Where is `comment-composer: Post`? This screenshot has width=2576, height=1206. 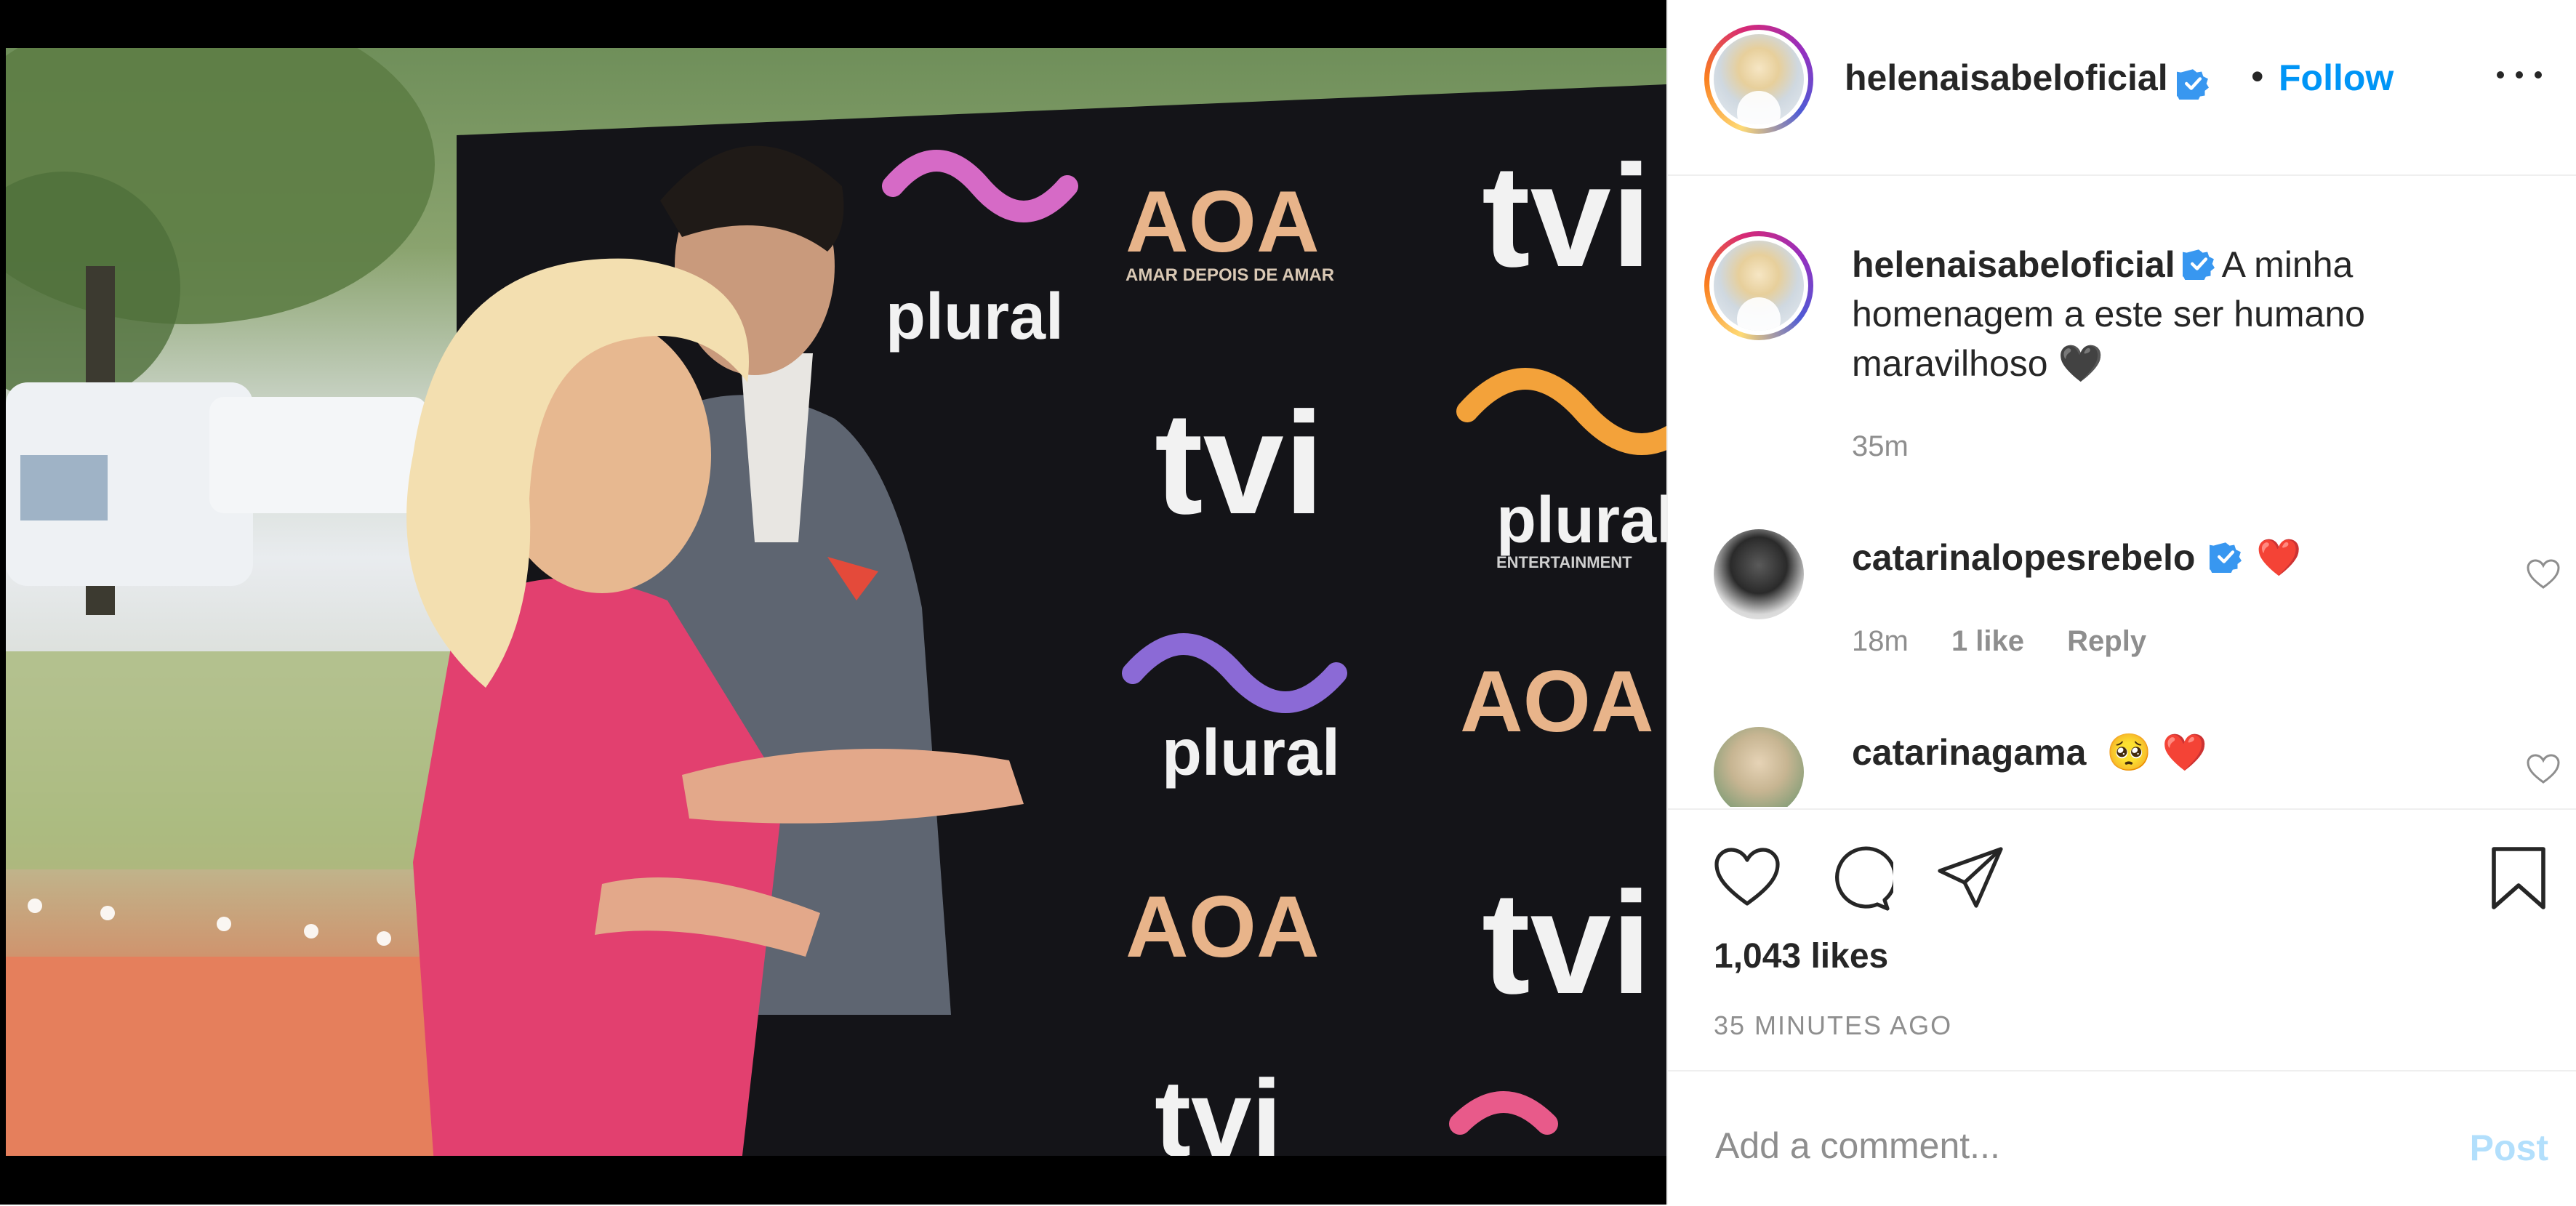 comment-composer: Post is located at coordinates (2122, 1138).